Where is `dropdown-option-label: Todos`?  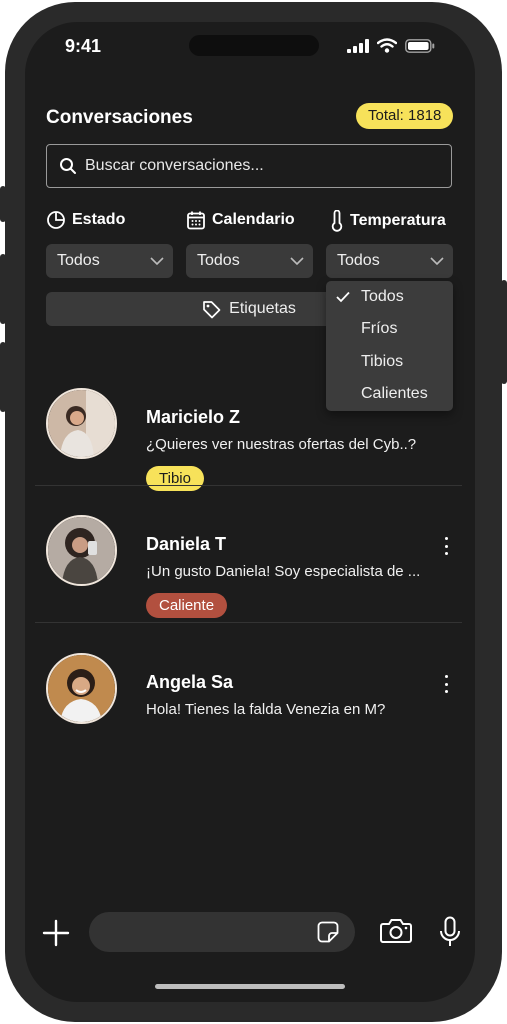
dropdown-option-label: Todos is located at coordinates (382, 296).